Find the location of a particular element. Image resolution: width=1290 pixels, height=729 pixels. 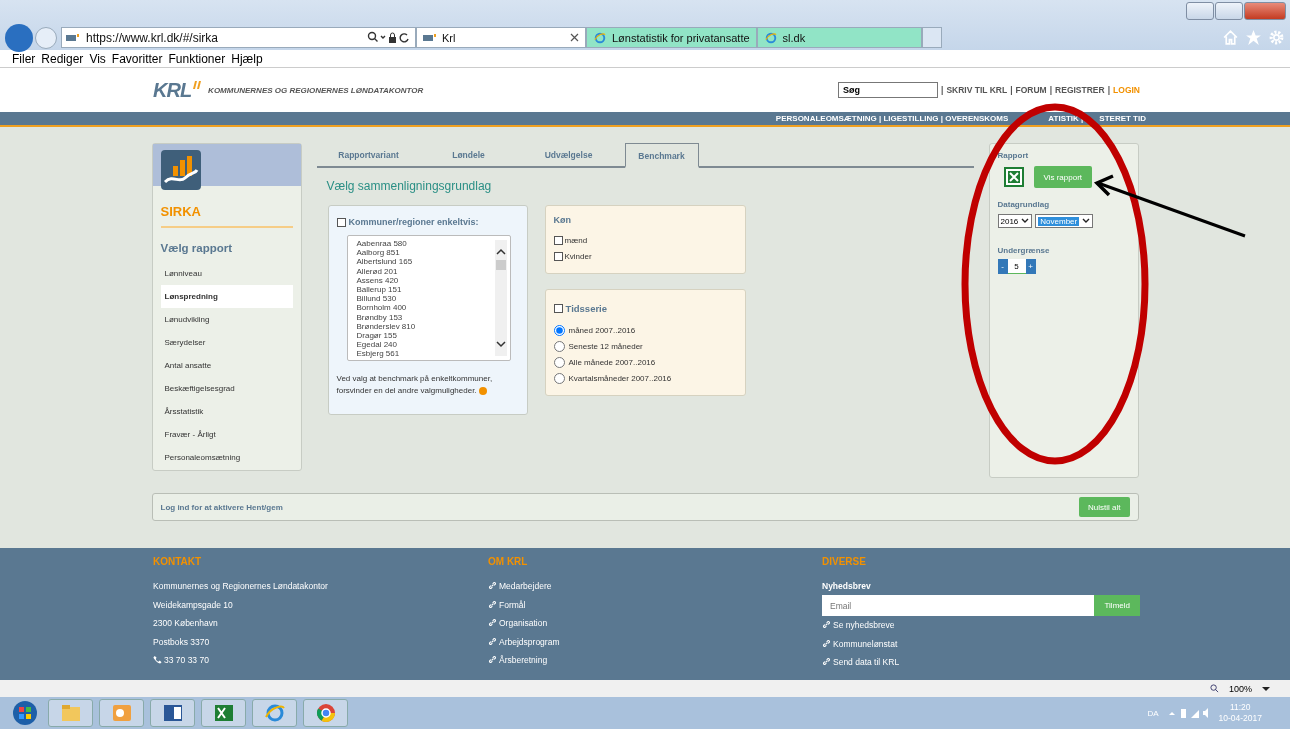

back-button is located at coordinates (19, 37).